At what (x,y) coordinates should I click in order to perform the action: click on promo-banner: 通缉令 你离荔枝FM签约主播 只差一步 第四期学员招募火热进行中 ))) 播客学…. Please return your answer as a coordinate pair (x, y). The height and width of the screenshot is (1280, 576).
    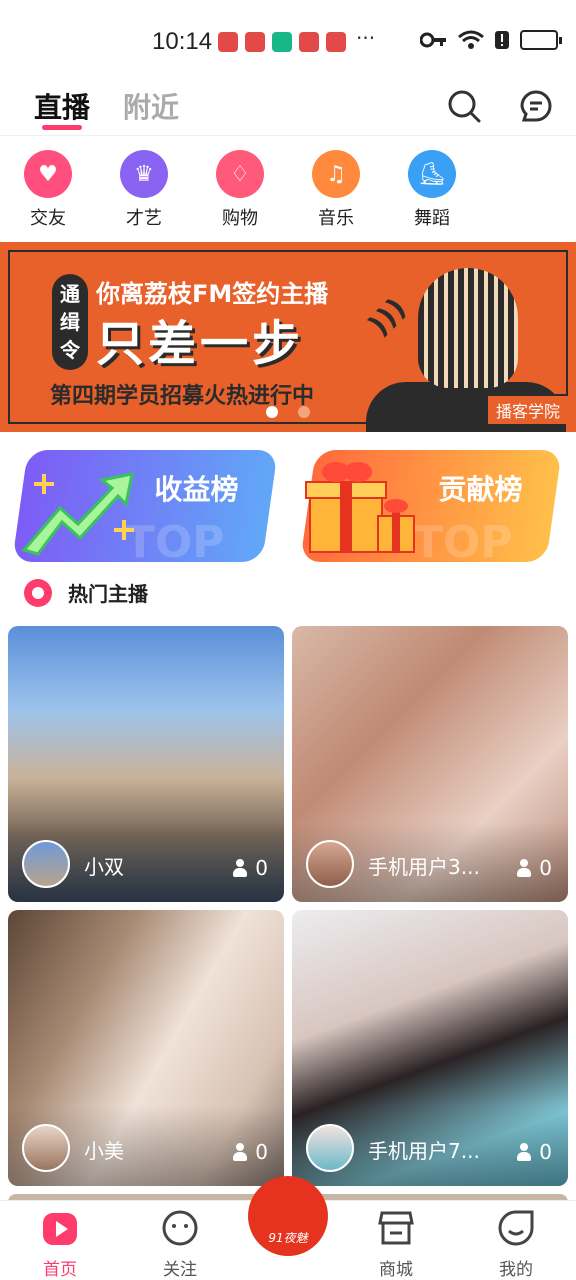
    Looking at the image, I should click on (288, 337).